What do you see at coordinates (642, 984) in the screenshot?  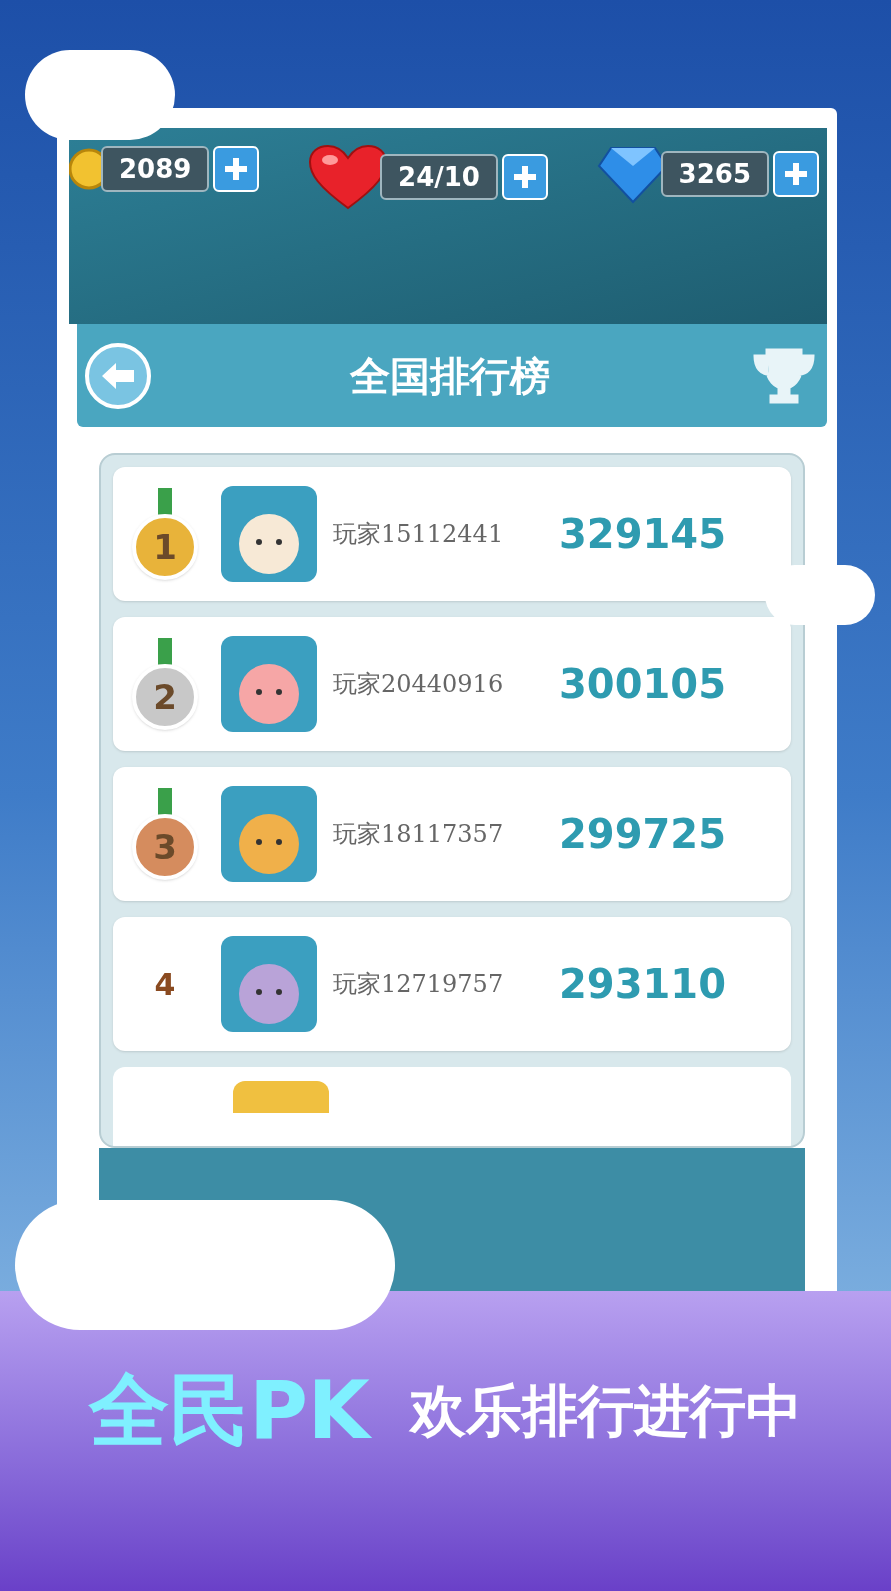 I see `player-score: 293110` at bounding box center [642, 984].